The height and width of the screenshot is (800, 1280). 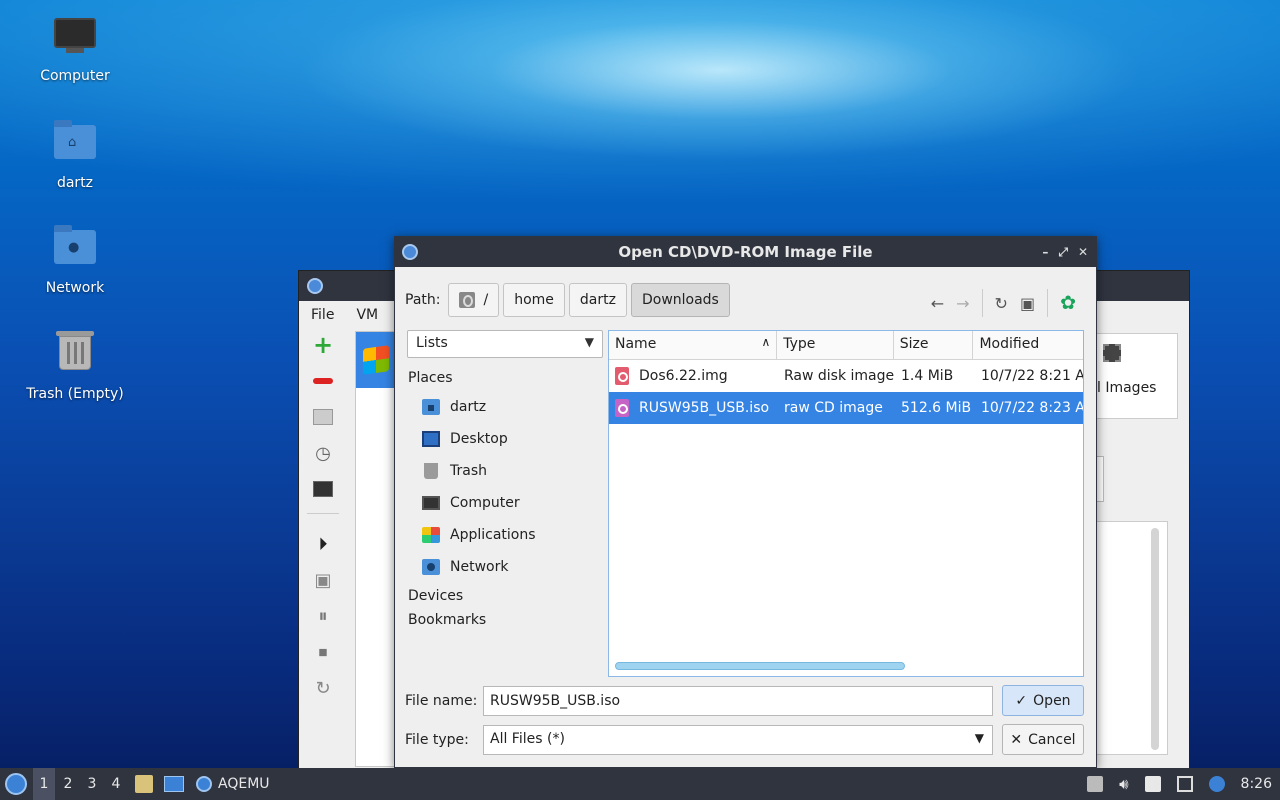 I want to click on back-icon: ←, so click(x=937, y=303).